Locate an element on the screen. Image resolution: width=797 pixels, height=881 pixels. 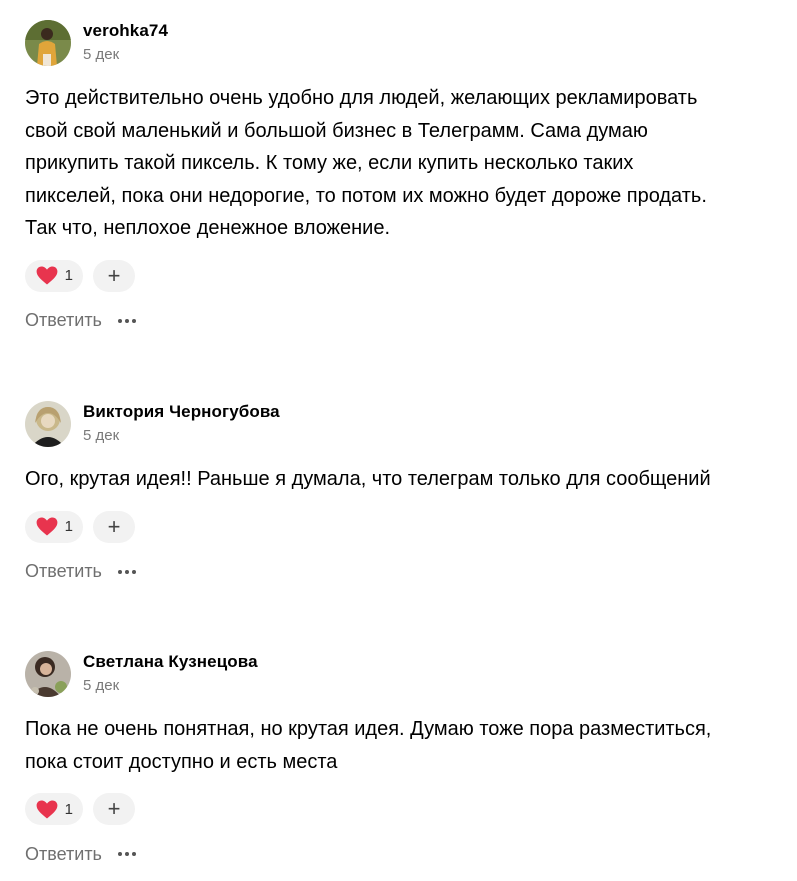
comment-header: Светлана Кузнецова 5 дек is located at coordinates (405, 674).